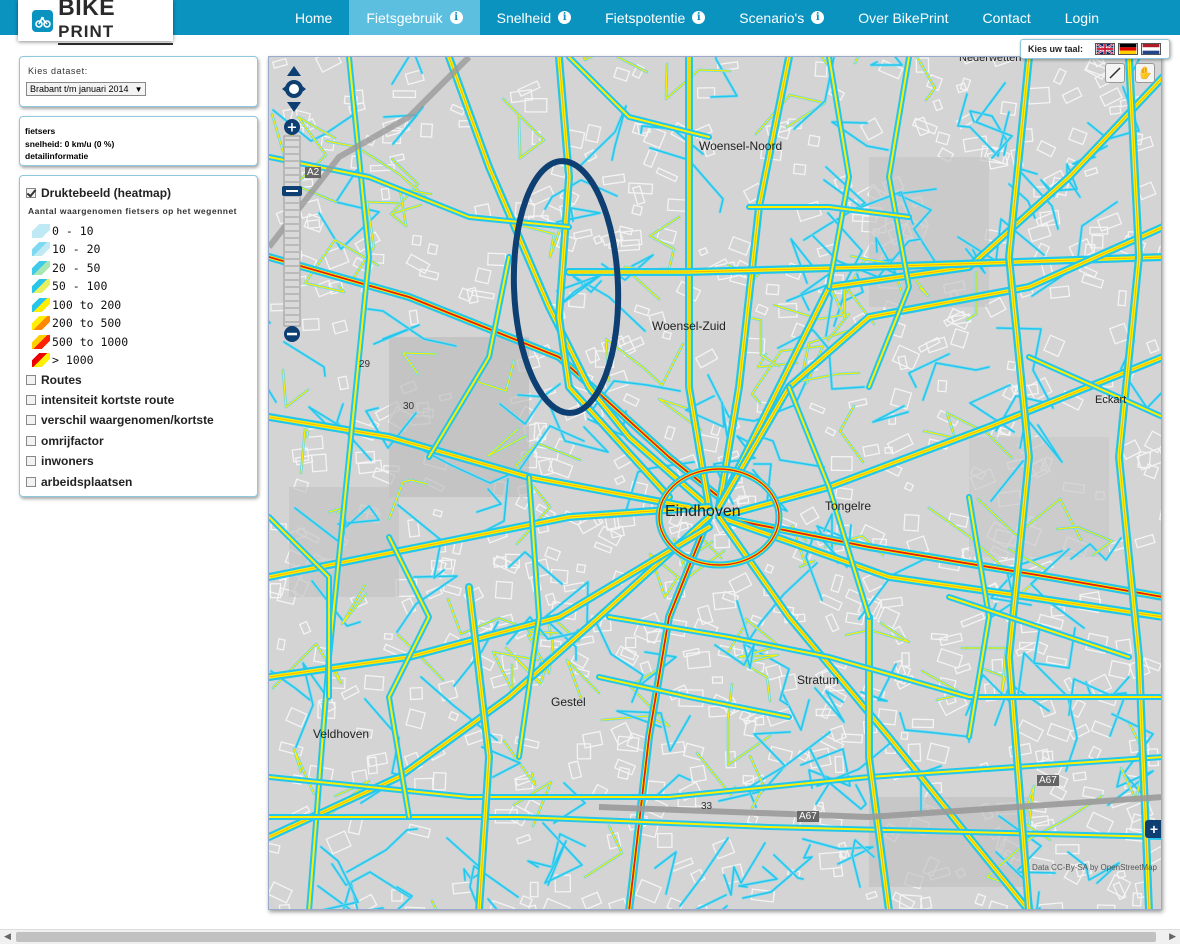 The image size is (1180, 944). Describe the element at coordinates (903, 17) in the screenshot. I see `nav-item-over-bikeprint: Over BikePrint` at that location.